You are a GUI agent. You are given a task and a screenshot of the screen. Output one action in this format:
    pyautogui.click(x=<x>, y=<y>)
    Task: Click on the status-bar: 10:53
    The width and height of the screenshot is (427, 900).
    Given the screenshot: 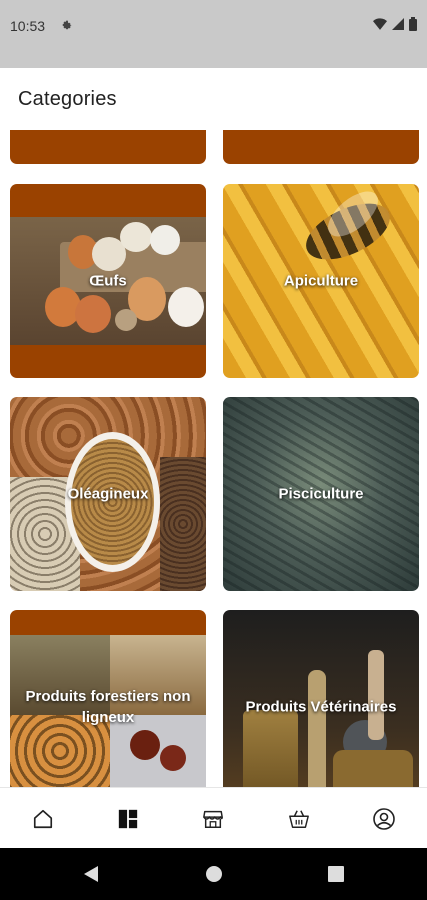 What is the action you would take?
    pyautogui.click(x=213, y=34)
    